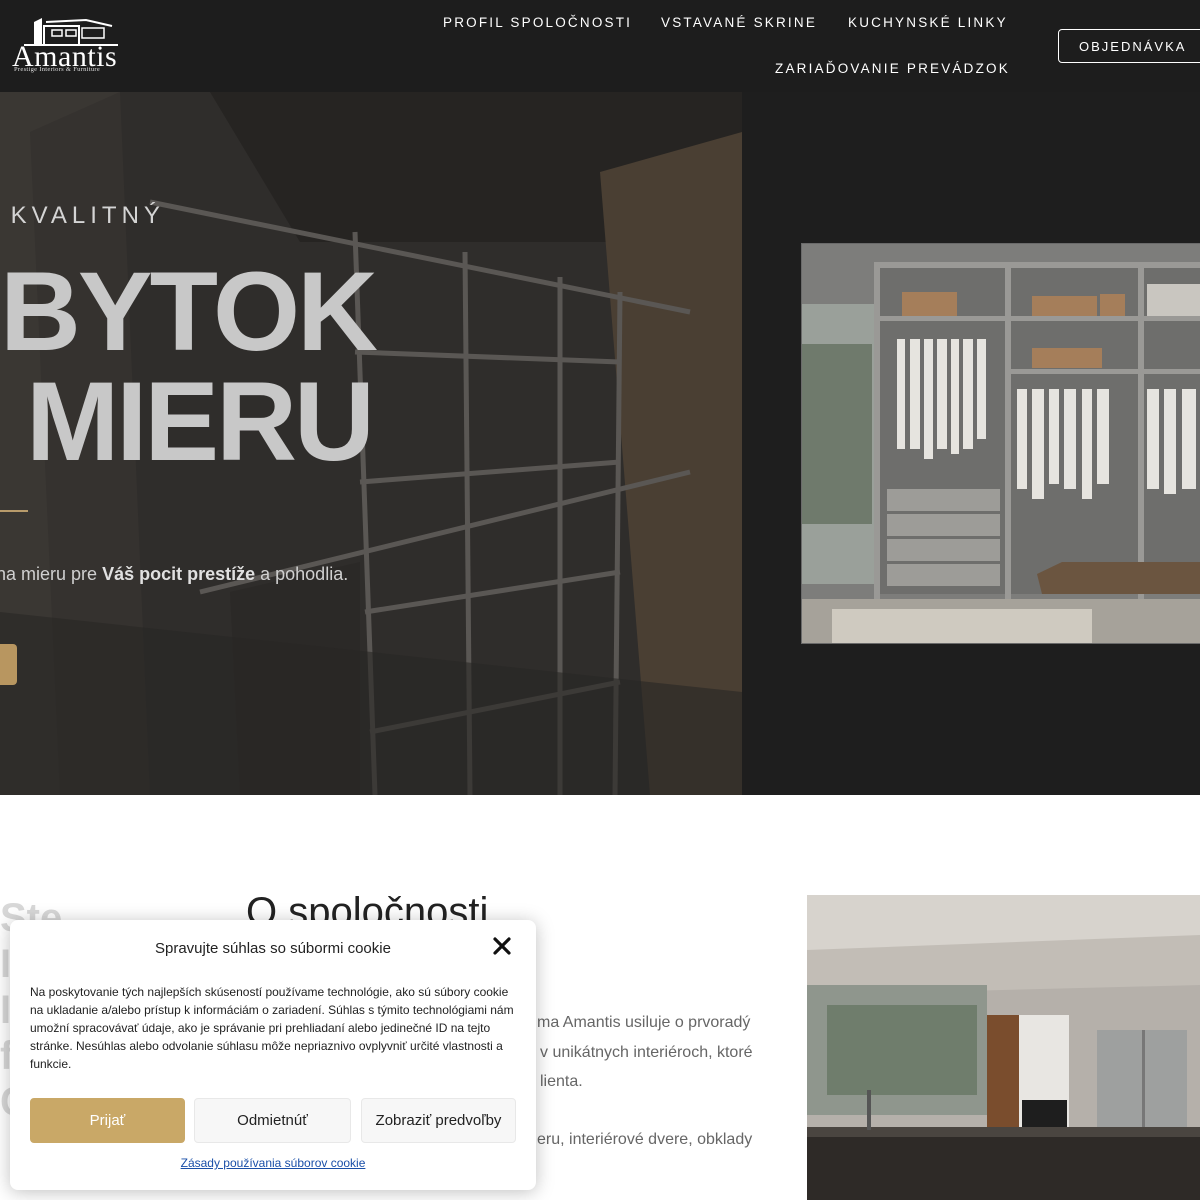 This screenshot has height=1200, width=1200. I want to click on hero-desc-start: na mieru pre, so click(51, 574).